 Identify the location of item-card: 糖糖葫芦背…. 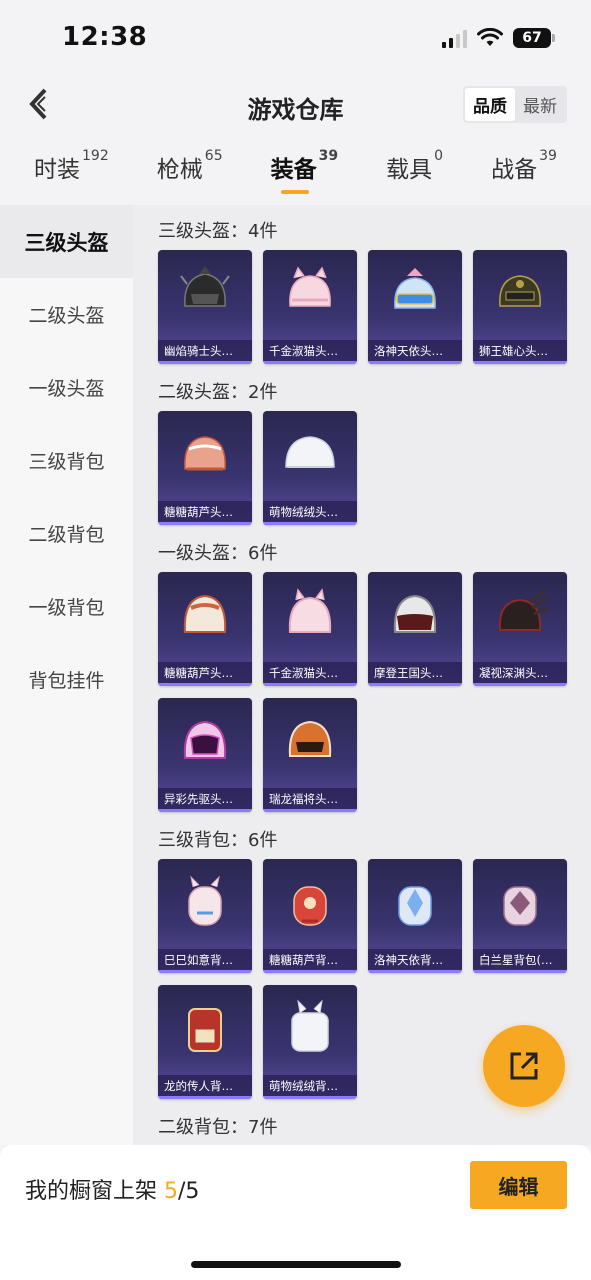
(310, 916).